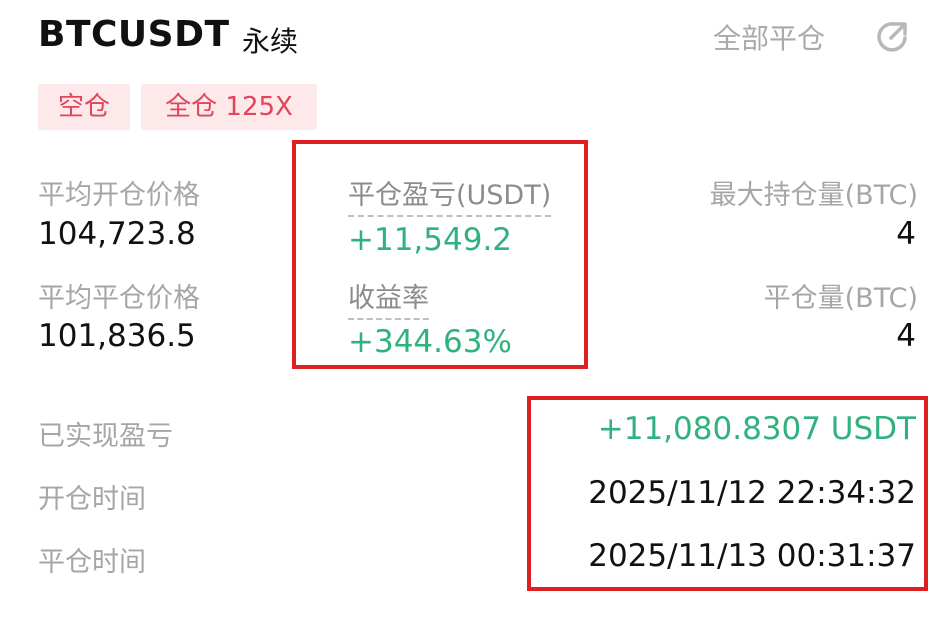 This screenshot has width=928, height=625. I want to click on close-all-button: 全部平仓, so click(769, 37).